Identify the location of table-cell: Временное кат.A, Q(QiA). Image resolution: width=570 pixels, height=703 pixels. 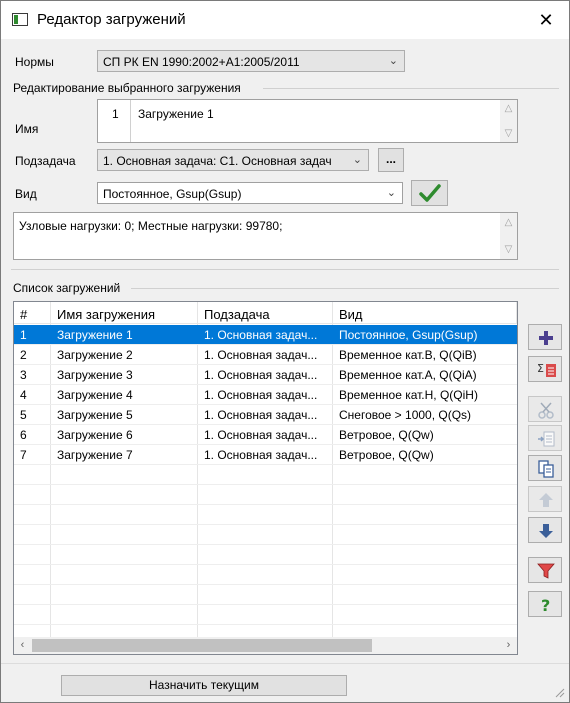
(408, 375).